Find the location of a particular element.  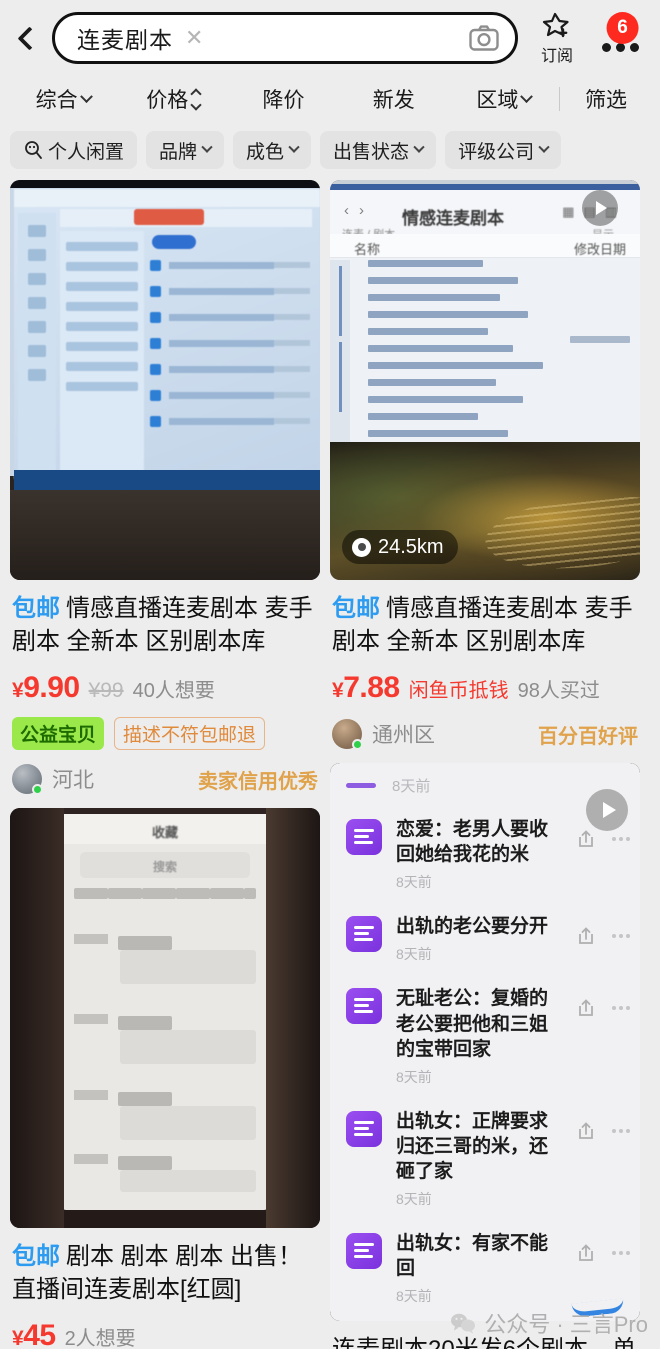

chip-personal-idle: 个人闲置 is located at coordinates (74, 150).